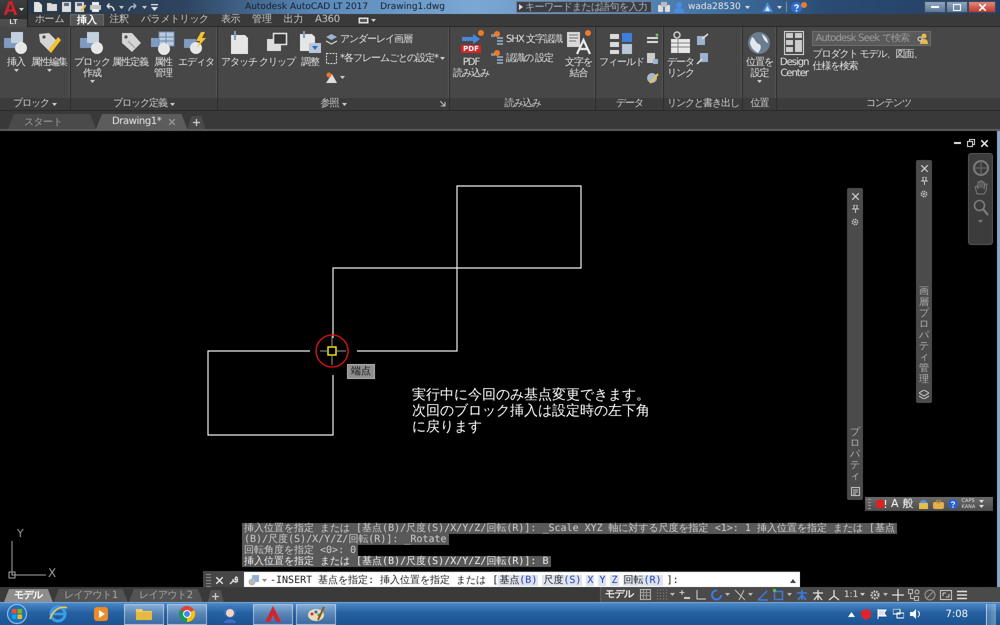 This screenshot has width=1000, height=625. I want to click on command-option: Z, so click(614, 580).